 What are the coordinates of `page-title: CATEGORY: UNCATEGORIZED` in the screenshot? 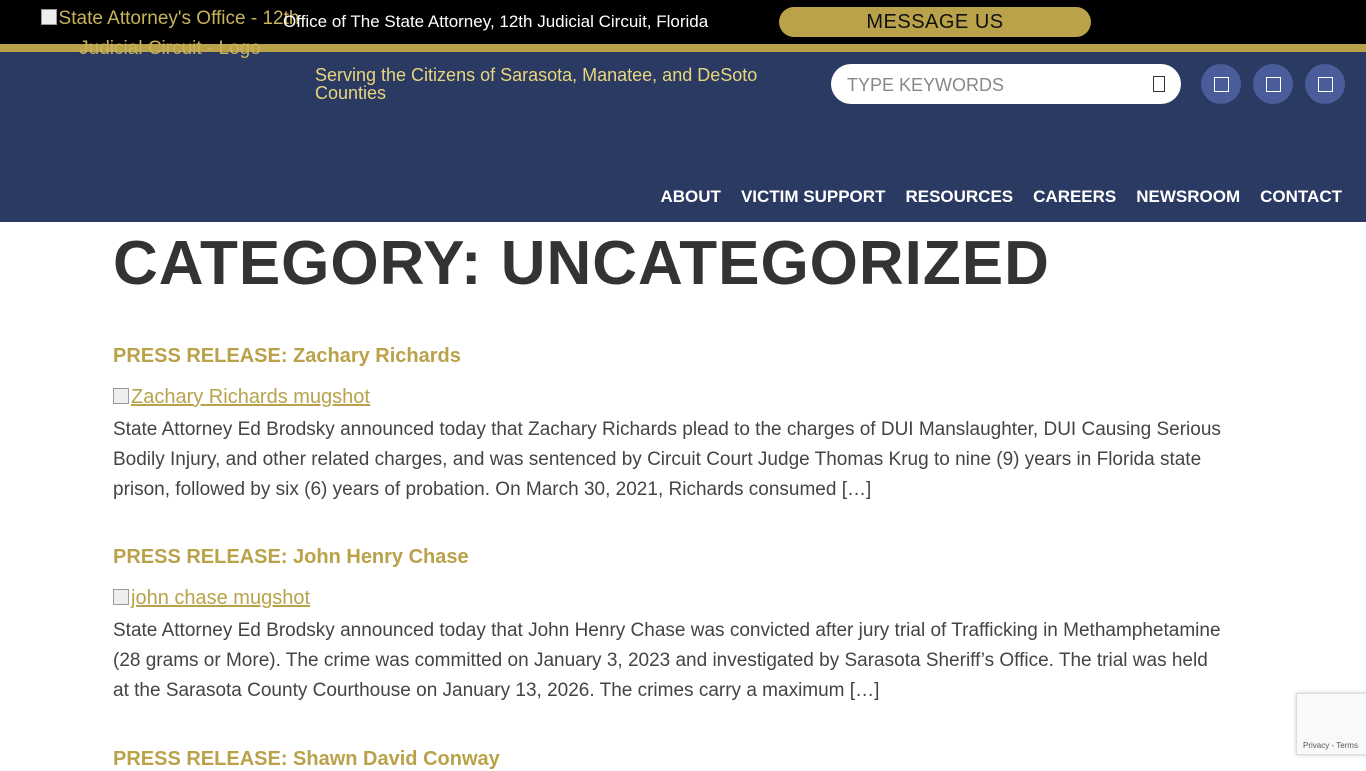 It's located at (581, 263).